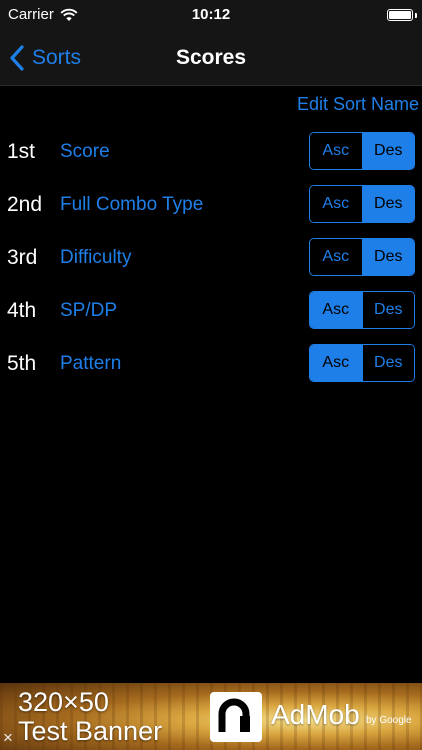 Image resolution: width=422 pixels, height=750 pixels. Describe the element at coordinates (358, 104) in the screenshot. I see `edit-sort-name-button: Edit Sort Name` at that location.